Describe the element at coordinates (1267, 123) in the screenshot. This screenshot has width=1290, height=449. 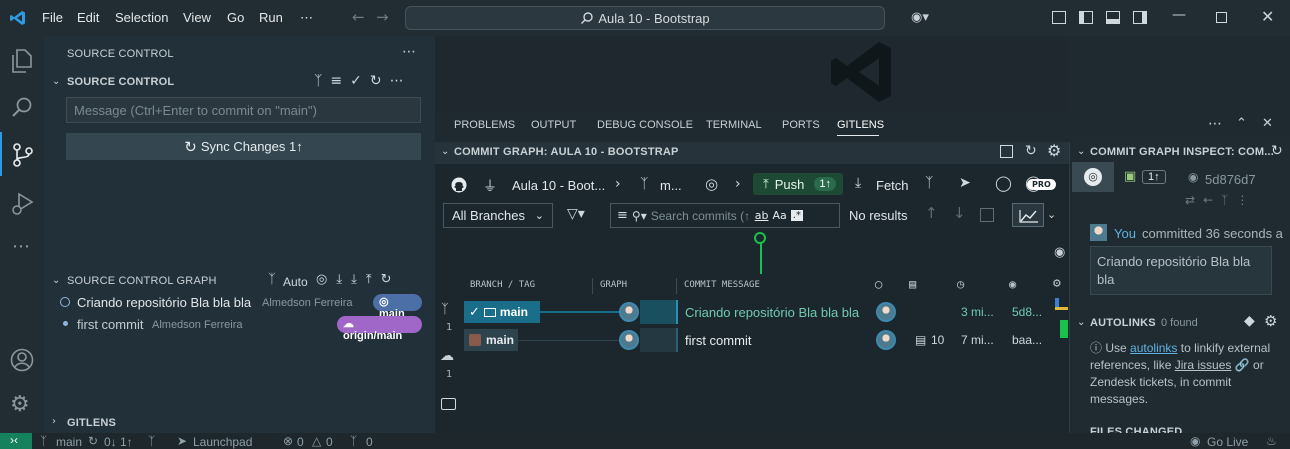
I see `close-panel-icon: ✕` at that location.